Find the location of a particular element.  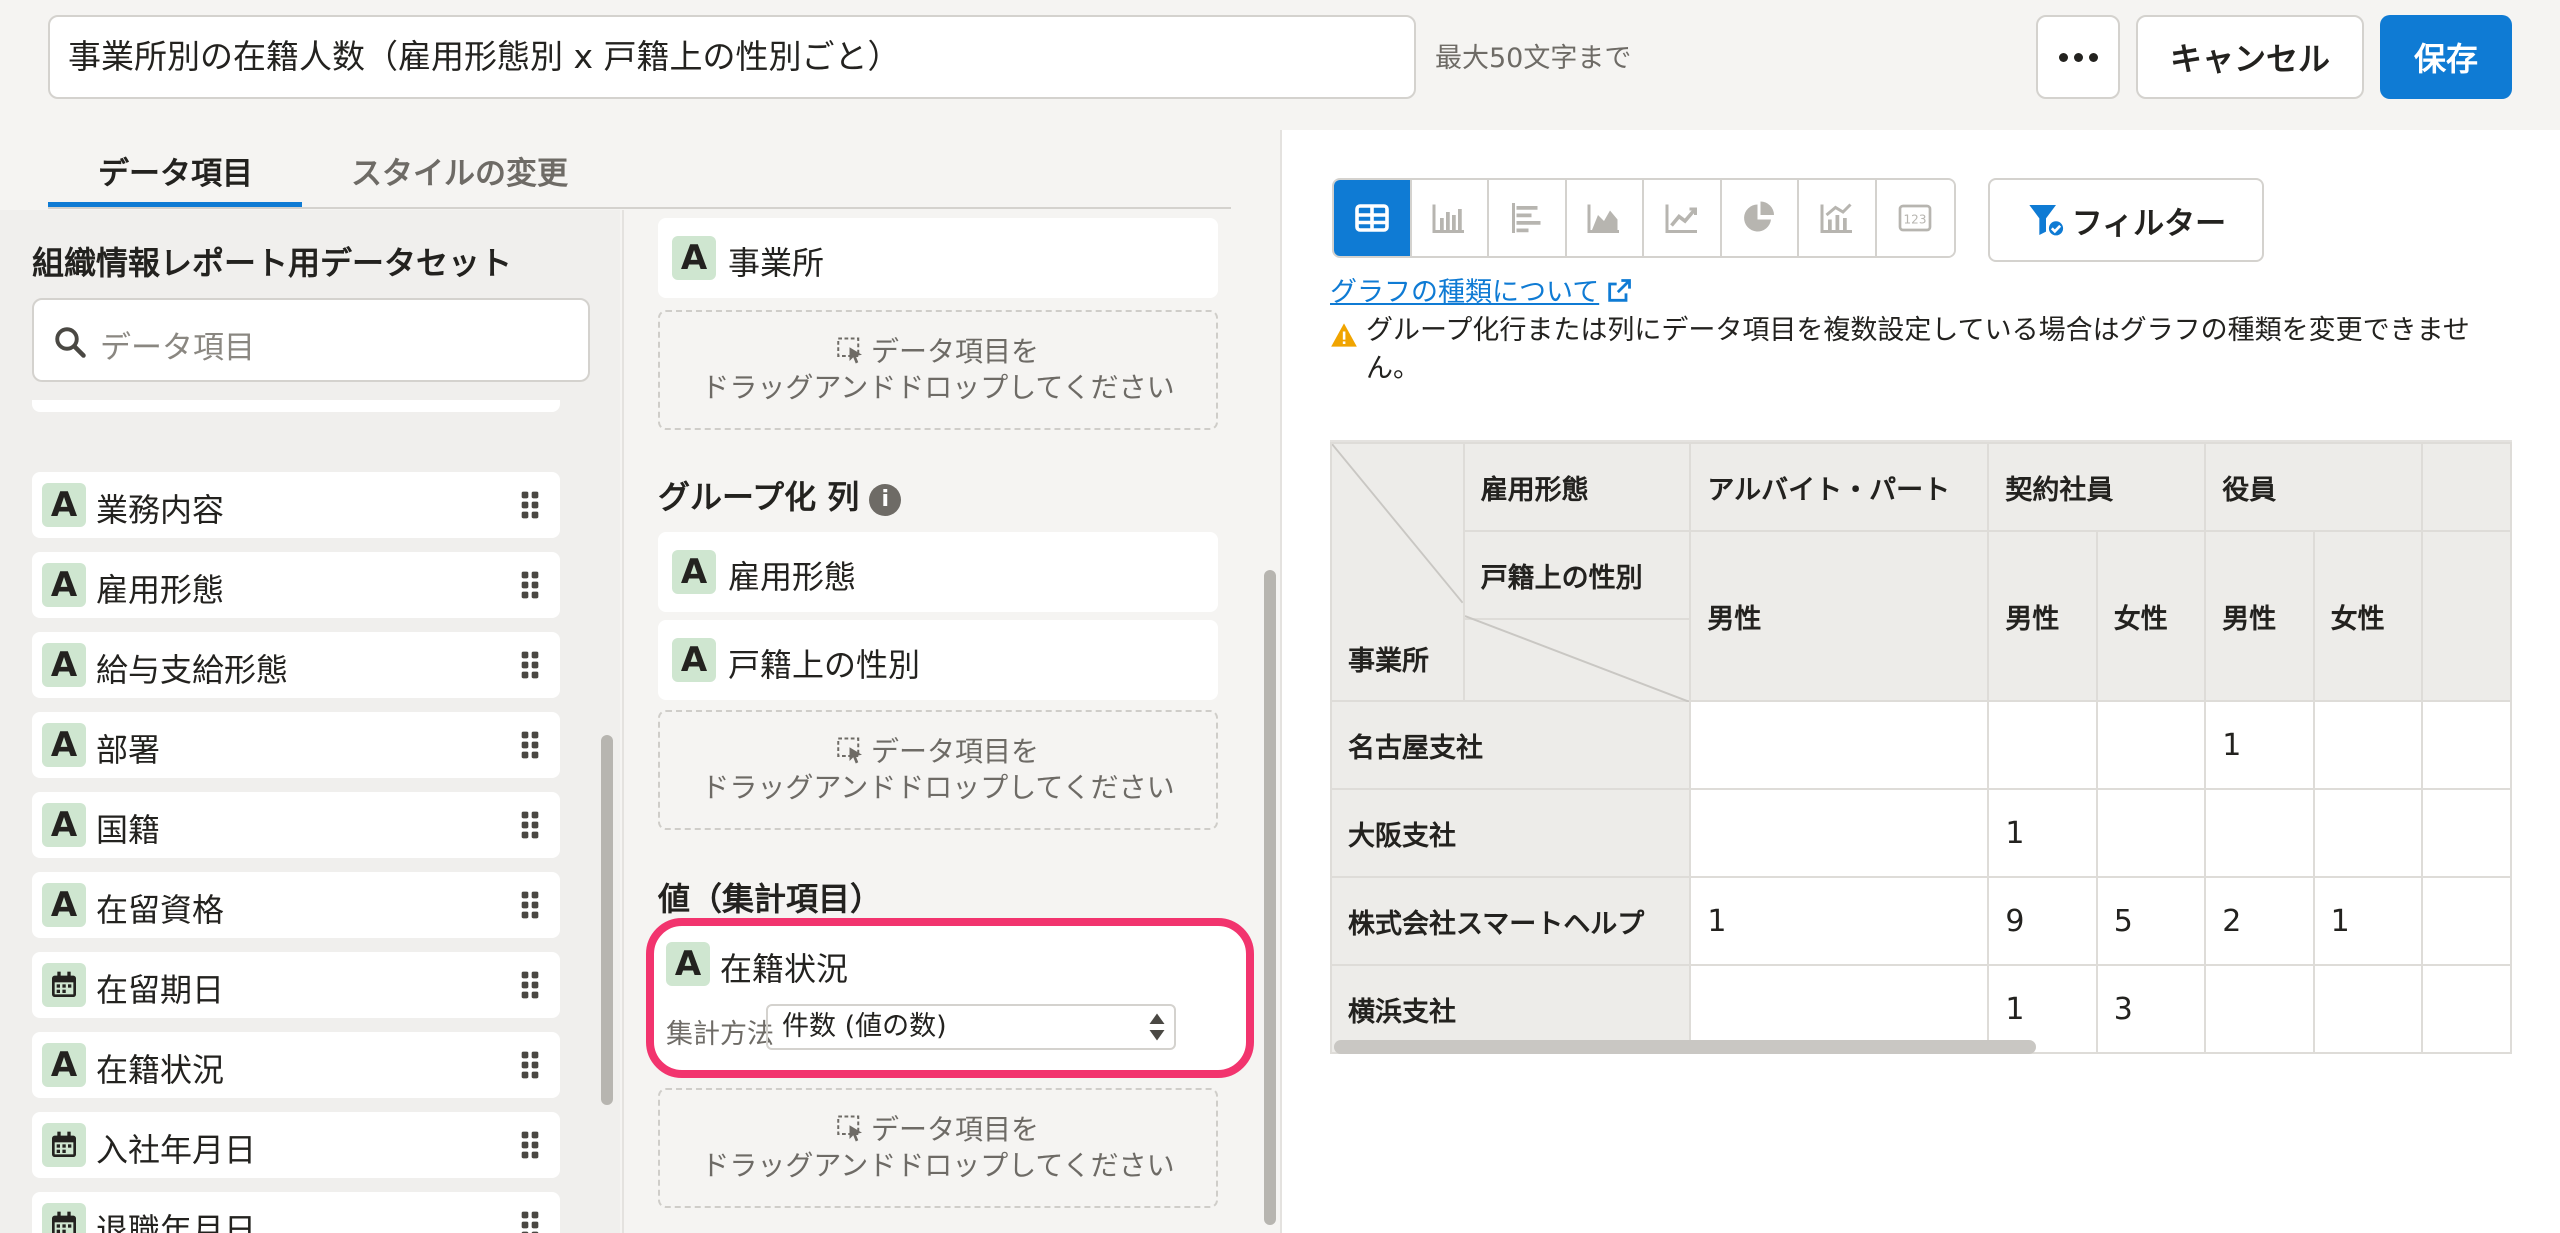

combo-chart-icon is located at coordinates (1836, 218).